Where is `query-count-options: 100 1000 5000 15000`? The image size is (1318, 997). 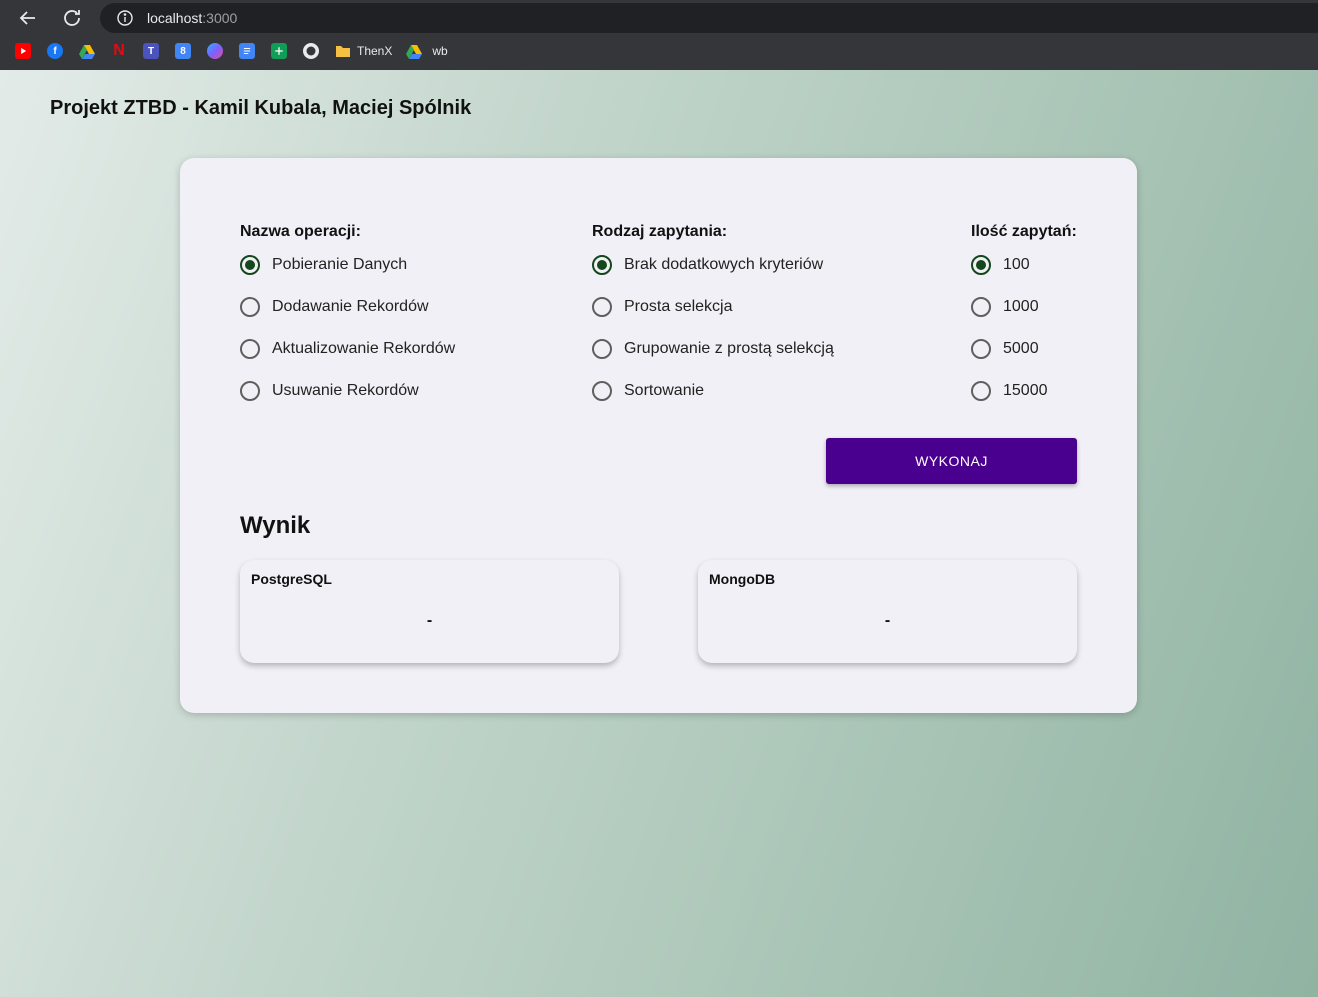 query-count-options: 100 1000 5000 15000 is located at coordinates (1024, 328).